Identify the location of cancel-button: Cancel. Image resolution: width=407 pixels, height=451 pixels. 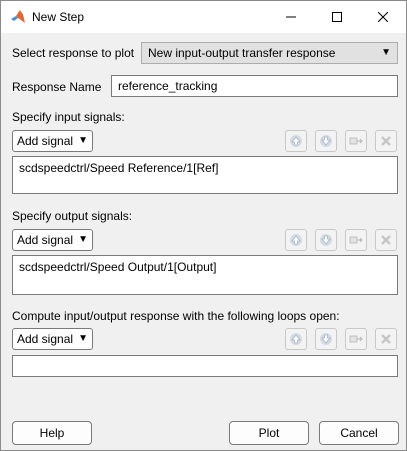
(359, 433).